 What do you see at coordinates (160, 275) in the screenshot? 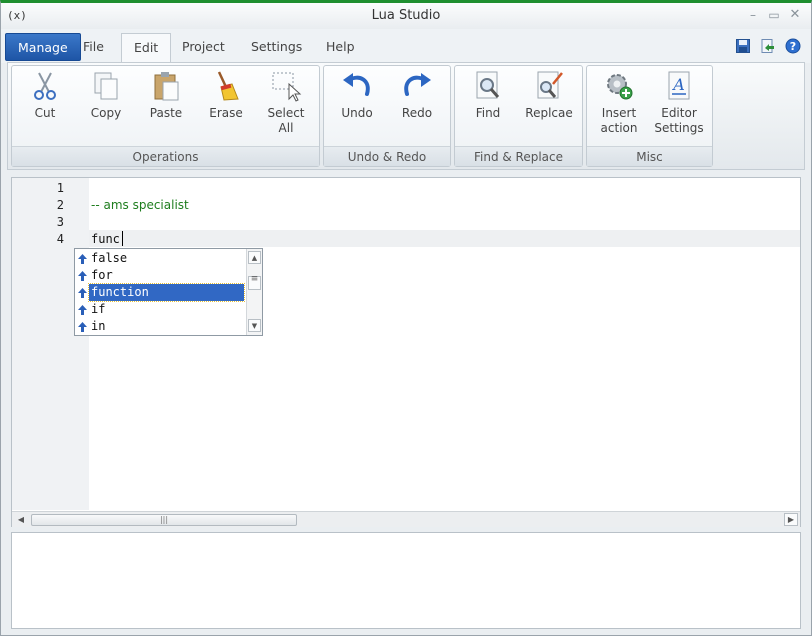
I see `autocomplete-item: for` at bounding box center [160, 275].